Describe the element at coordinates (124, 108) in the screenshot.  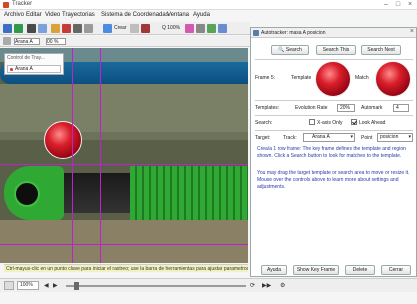
I see `floor-surface` at that location.